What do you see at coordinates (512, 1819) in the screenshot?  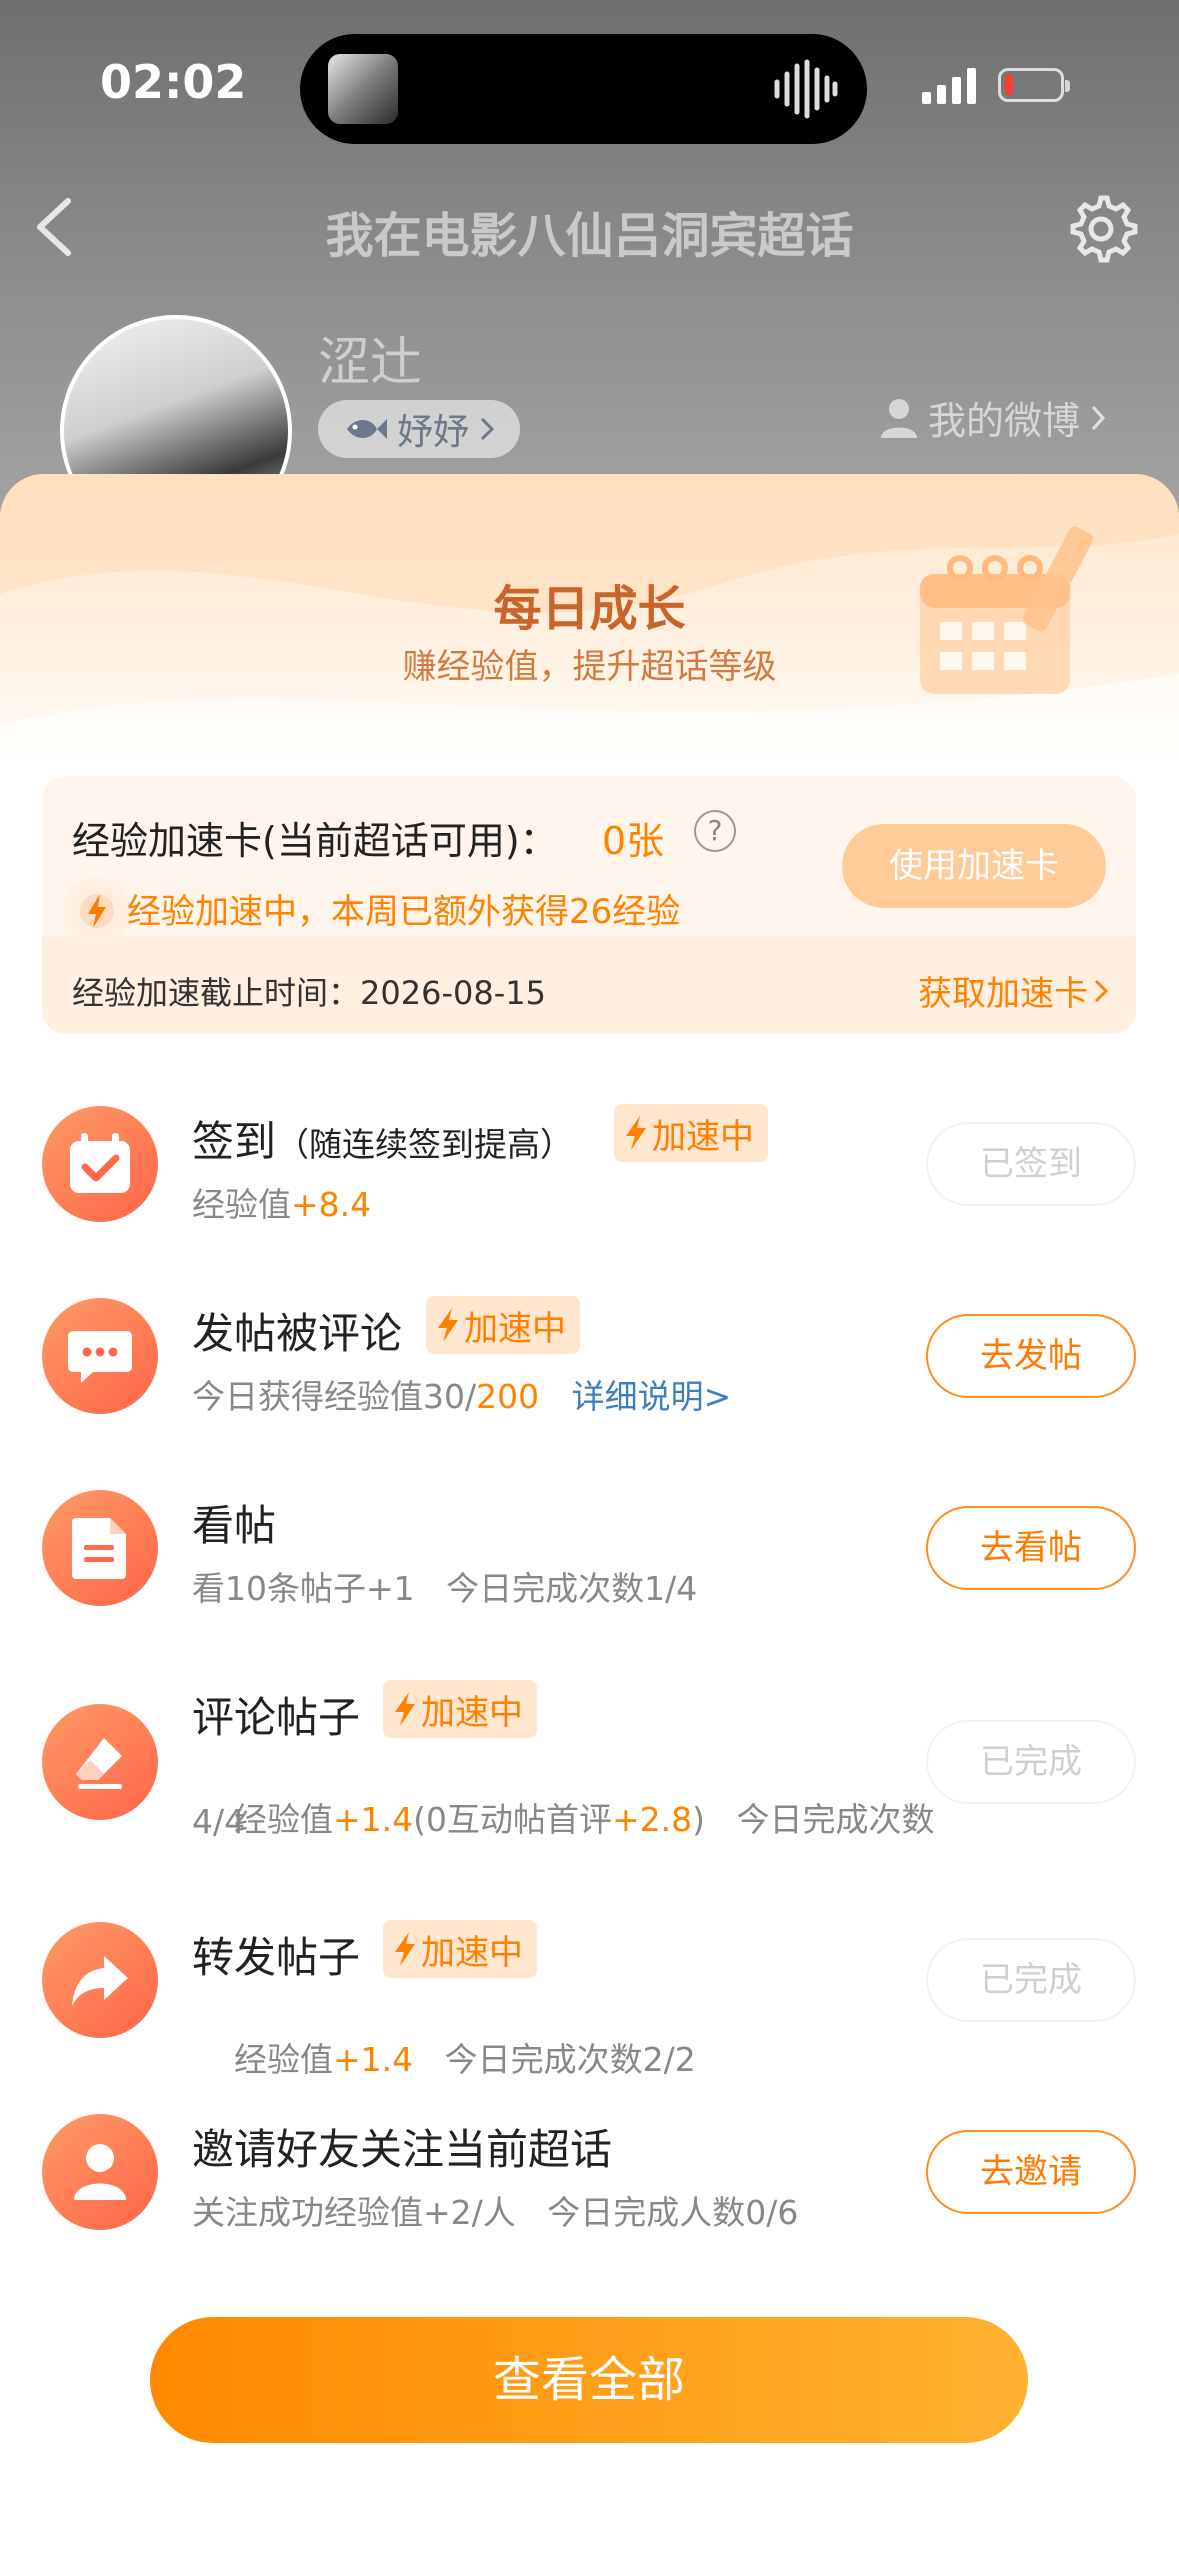 I see `task-desc-text: (0互动帖首评` at bounding box center [512, 1819].